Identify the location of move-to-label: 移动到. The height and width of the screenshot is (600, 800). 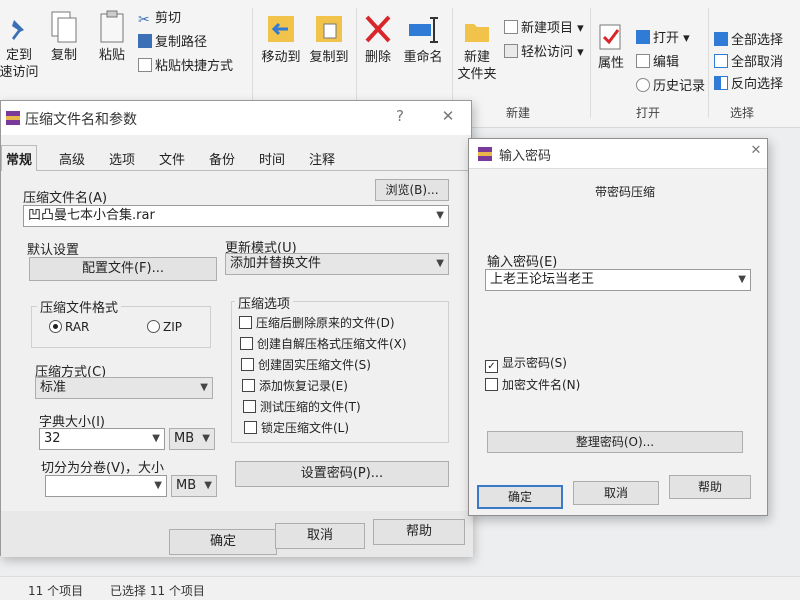
(281, 57).